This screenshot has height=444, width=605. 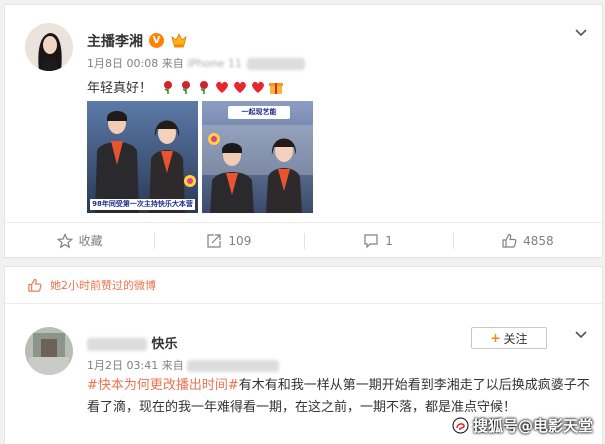 What do you see at coordinates (122, 63) in the screenshot?
I see `post-time: 1月8日 00:08` at bounding box center [122, 63].